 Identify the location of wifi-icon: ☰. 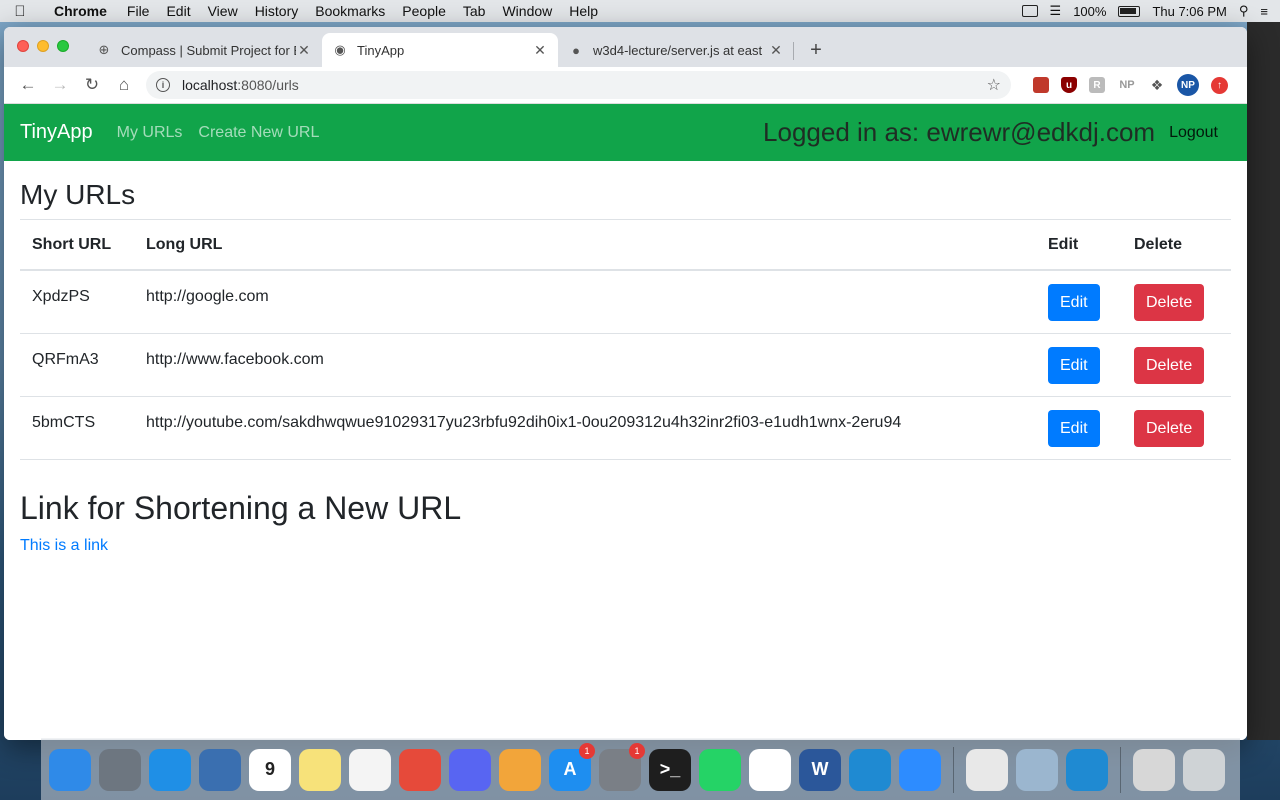
(1056, 11).